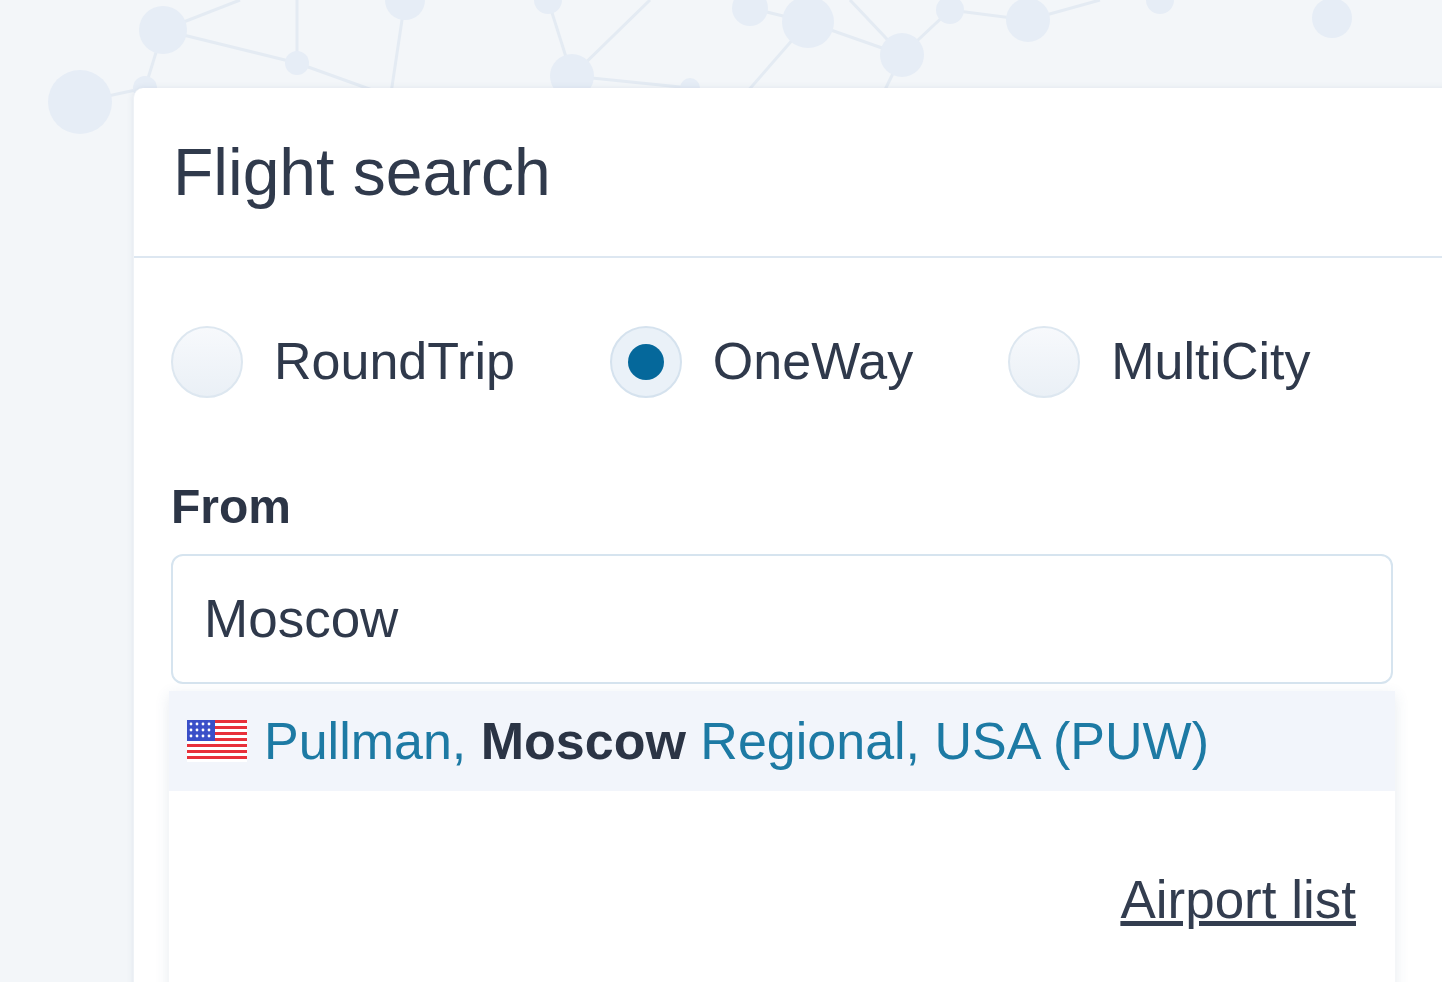  What do you see at coordinates (782, 740) in the screenshot?
I see `suggestion-item: Pullman, Moscow Regional, USA (PUW)` at bounding box center [782, 740].